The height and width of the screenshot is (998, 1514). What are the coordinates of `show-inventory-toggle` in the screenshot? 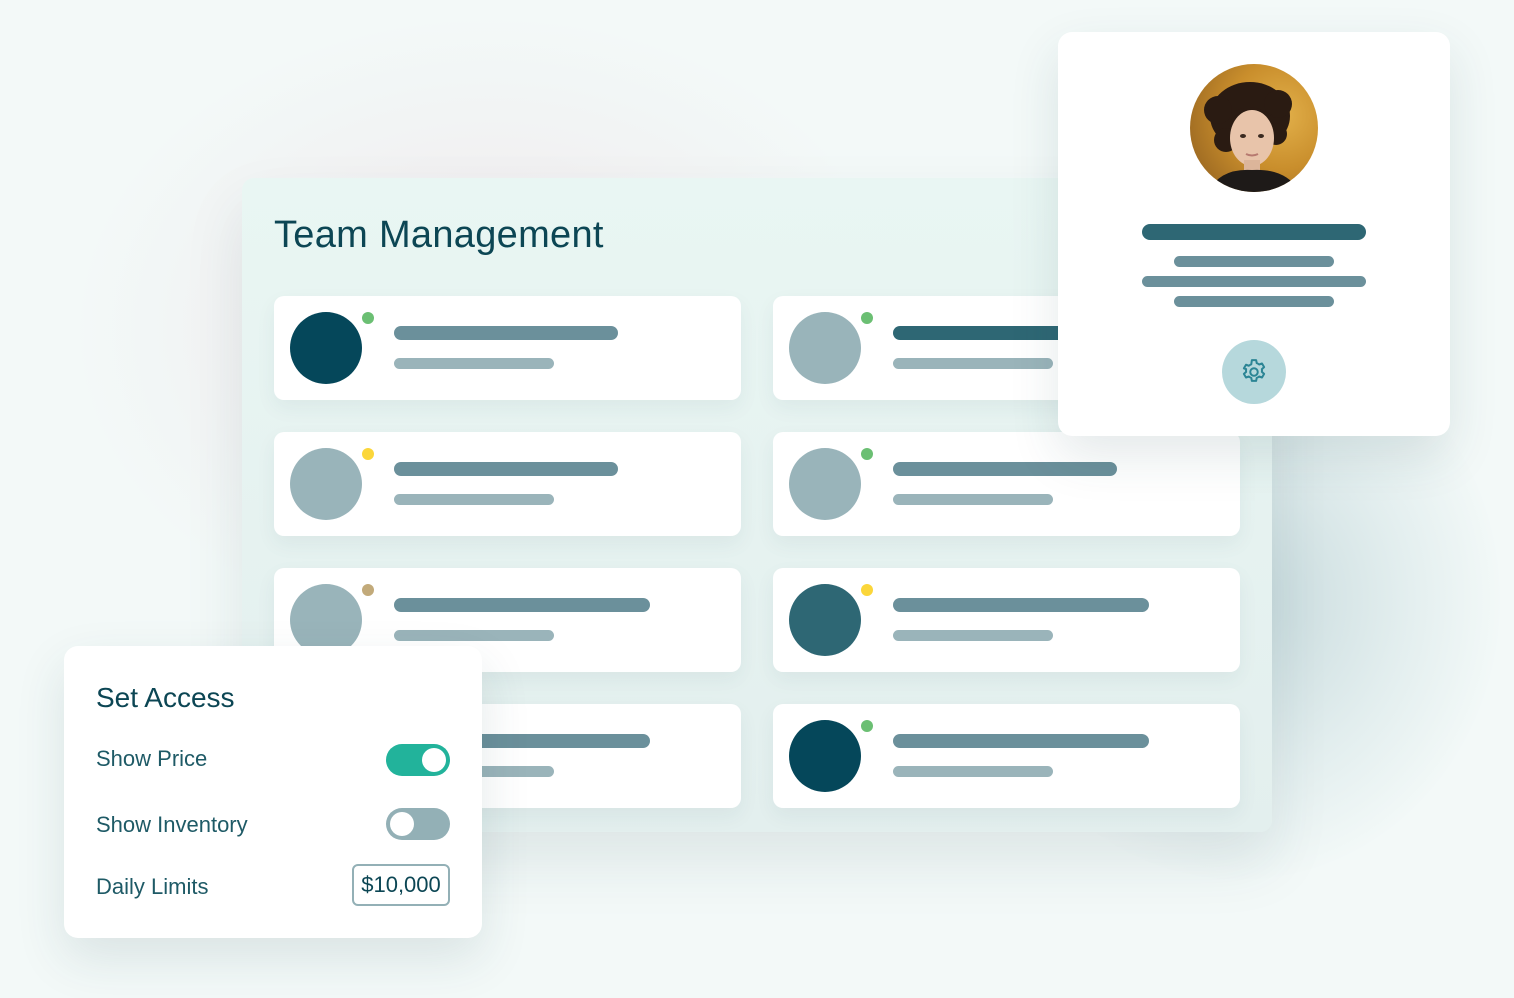 It's located at (418, 824).